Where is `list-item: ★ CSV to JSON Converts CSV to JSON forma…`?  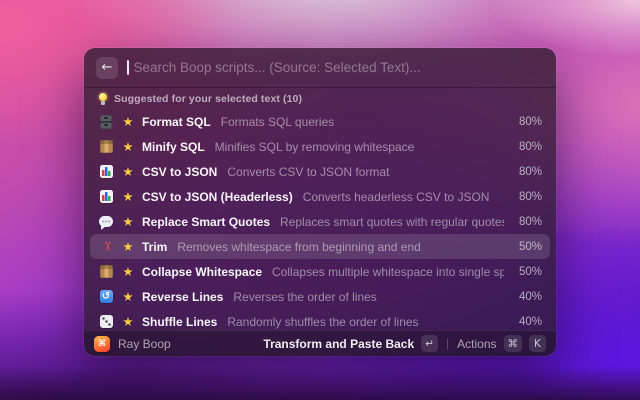
list-item: ★ CSV to JSON Converts CSV to JSON forma… is located at coordinates (320, 171).